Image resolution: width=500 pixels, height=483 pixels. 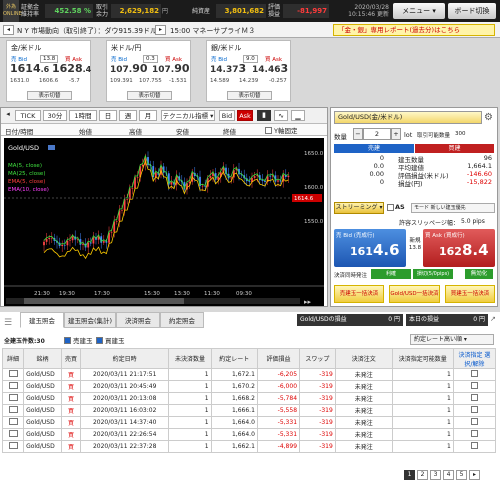 I want to click on take-profit-button: 利確(5/10.0pips), so click(x=391, y=278).